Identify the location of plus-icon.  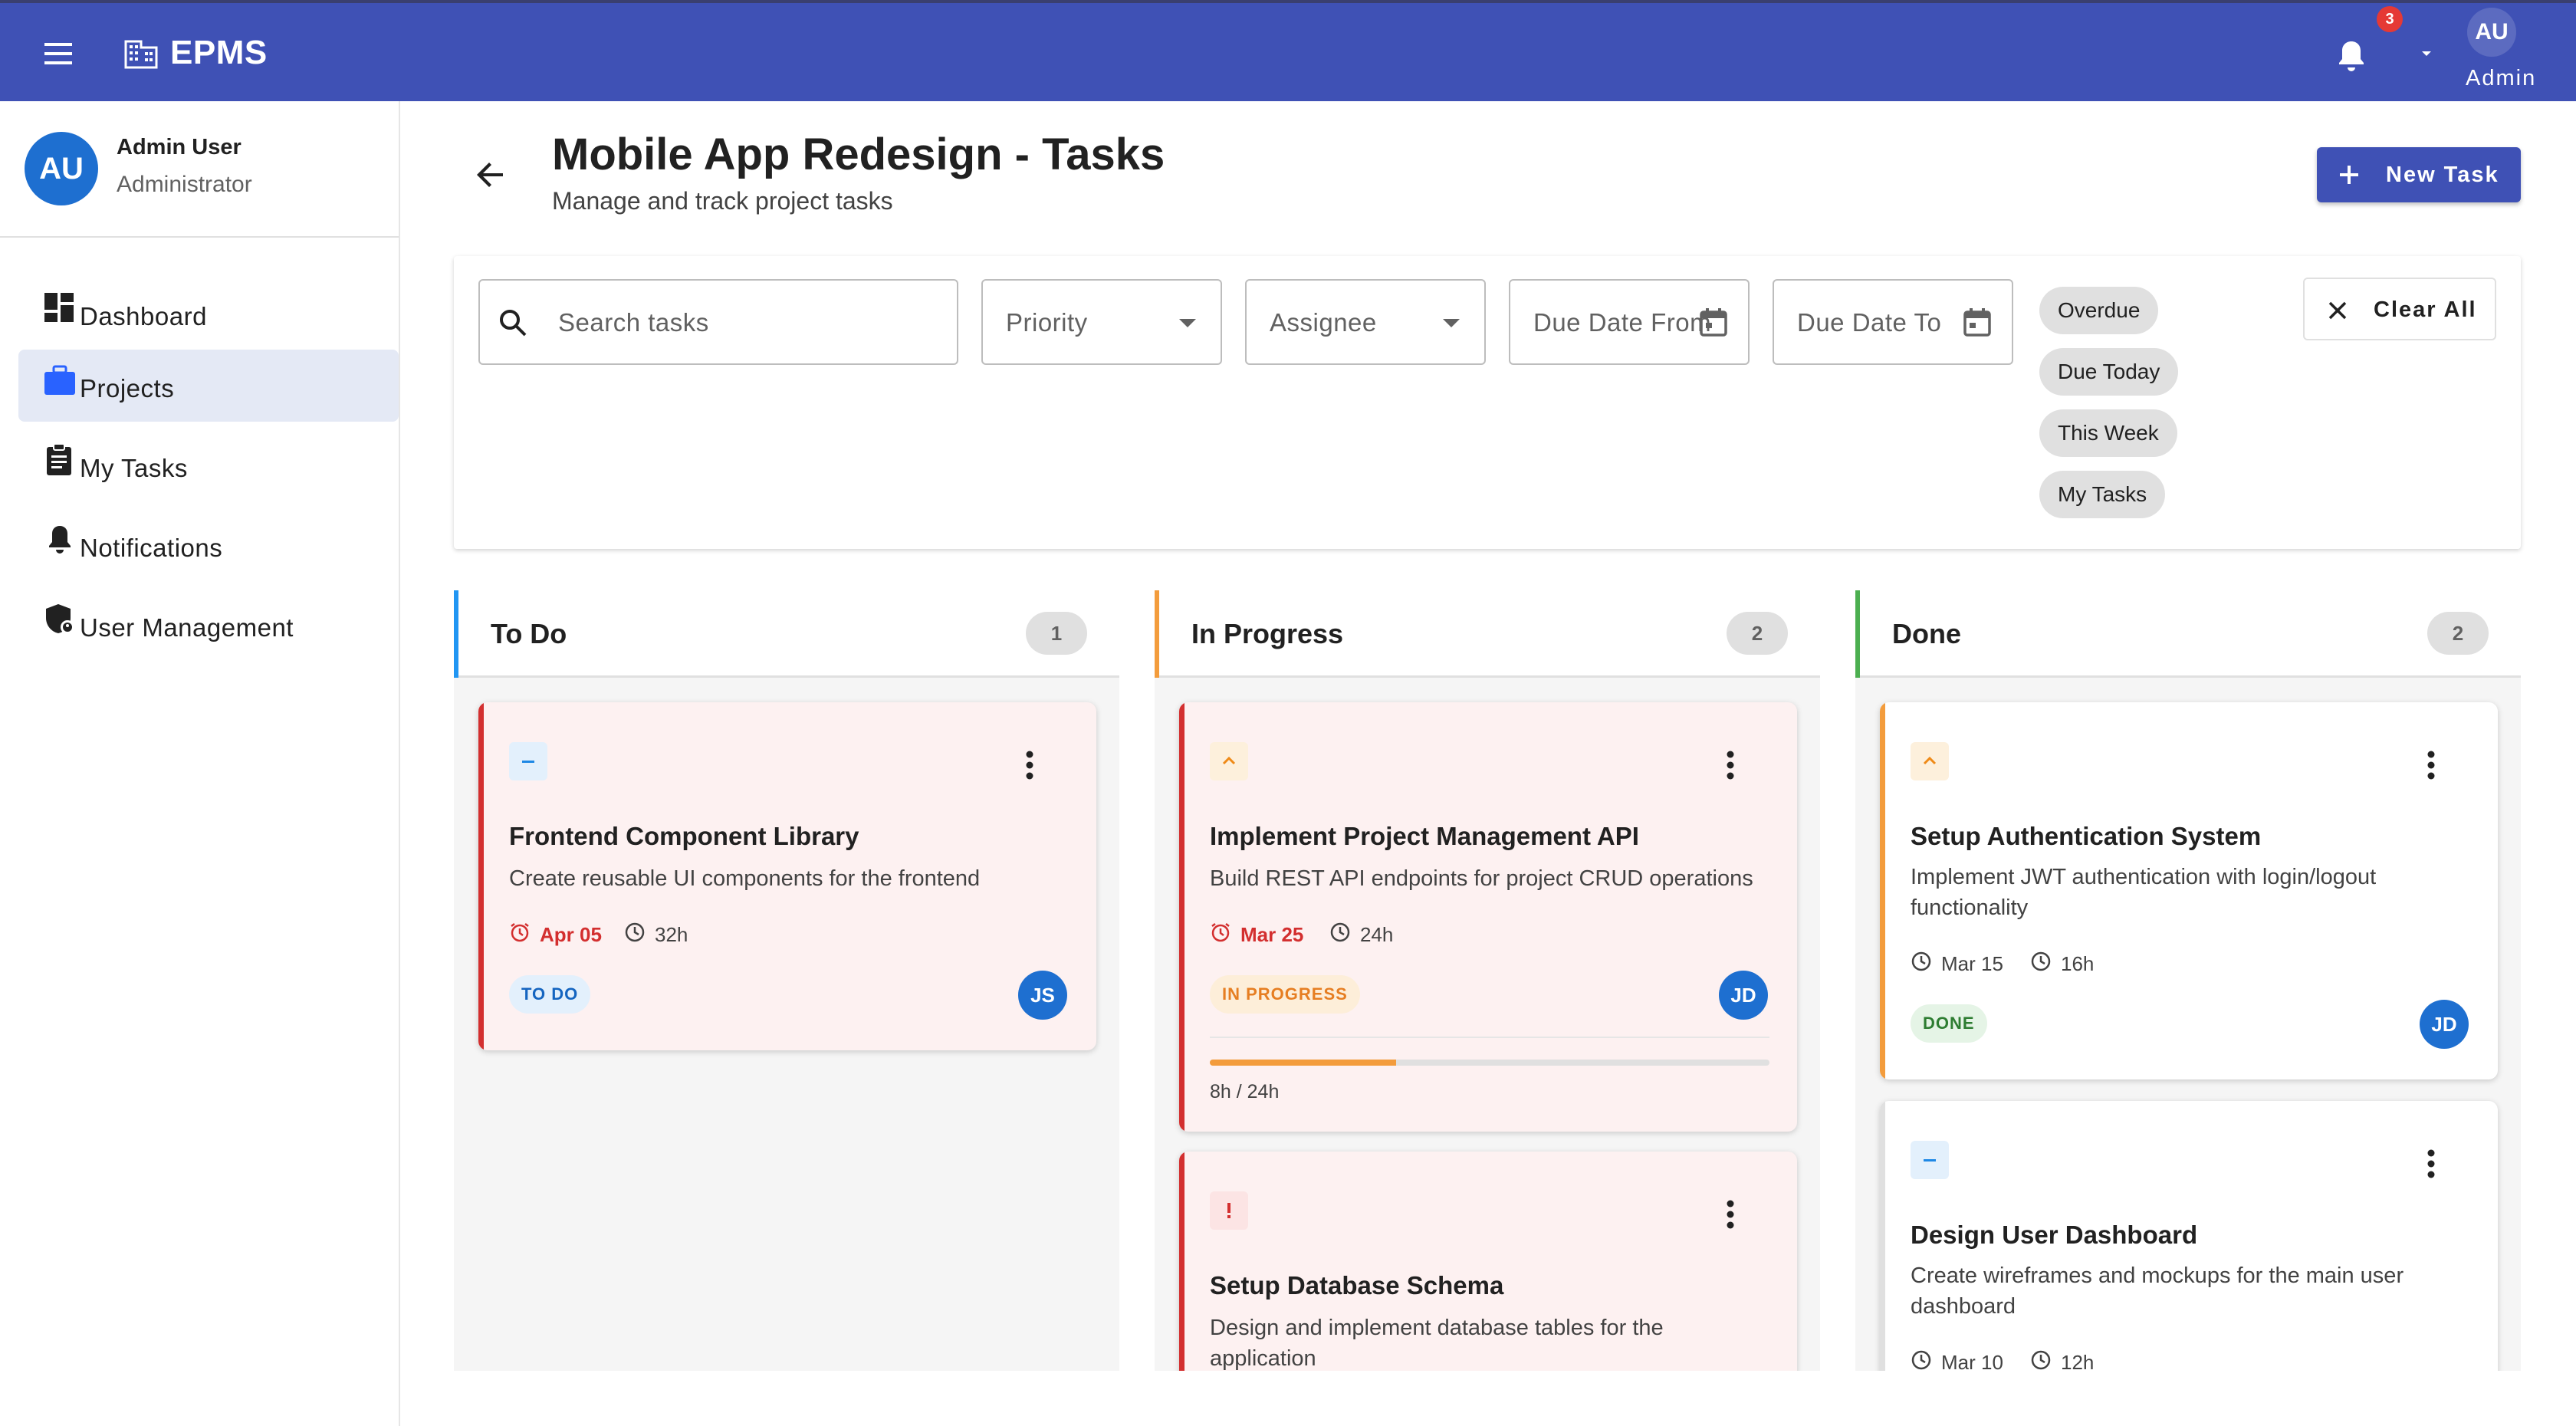
(2349, 175).